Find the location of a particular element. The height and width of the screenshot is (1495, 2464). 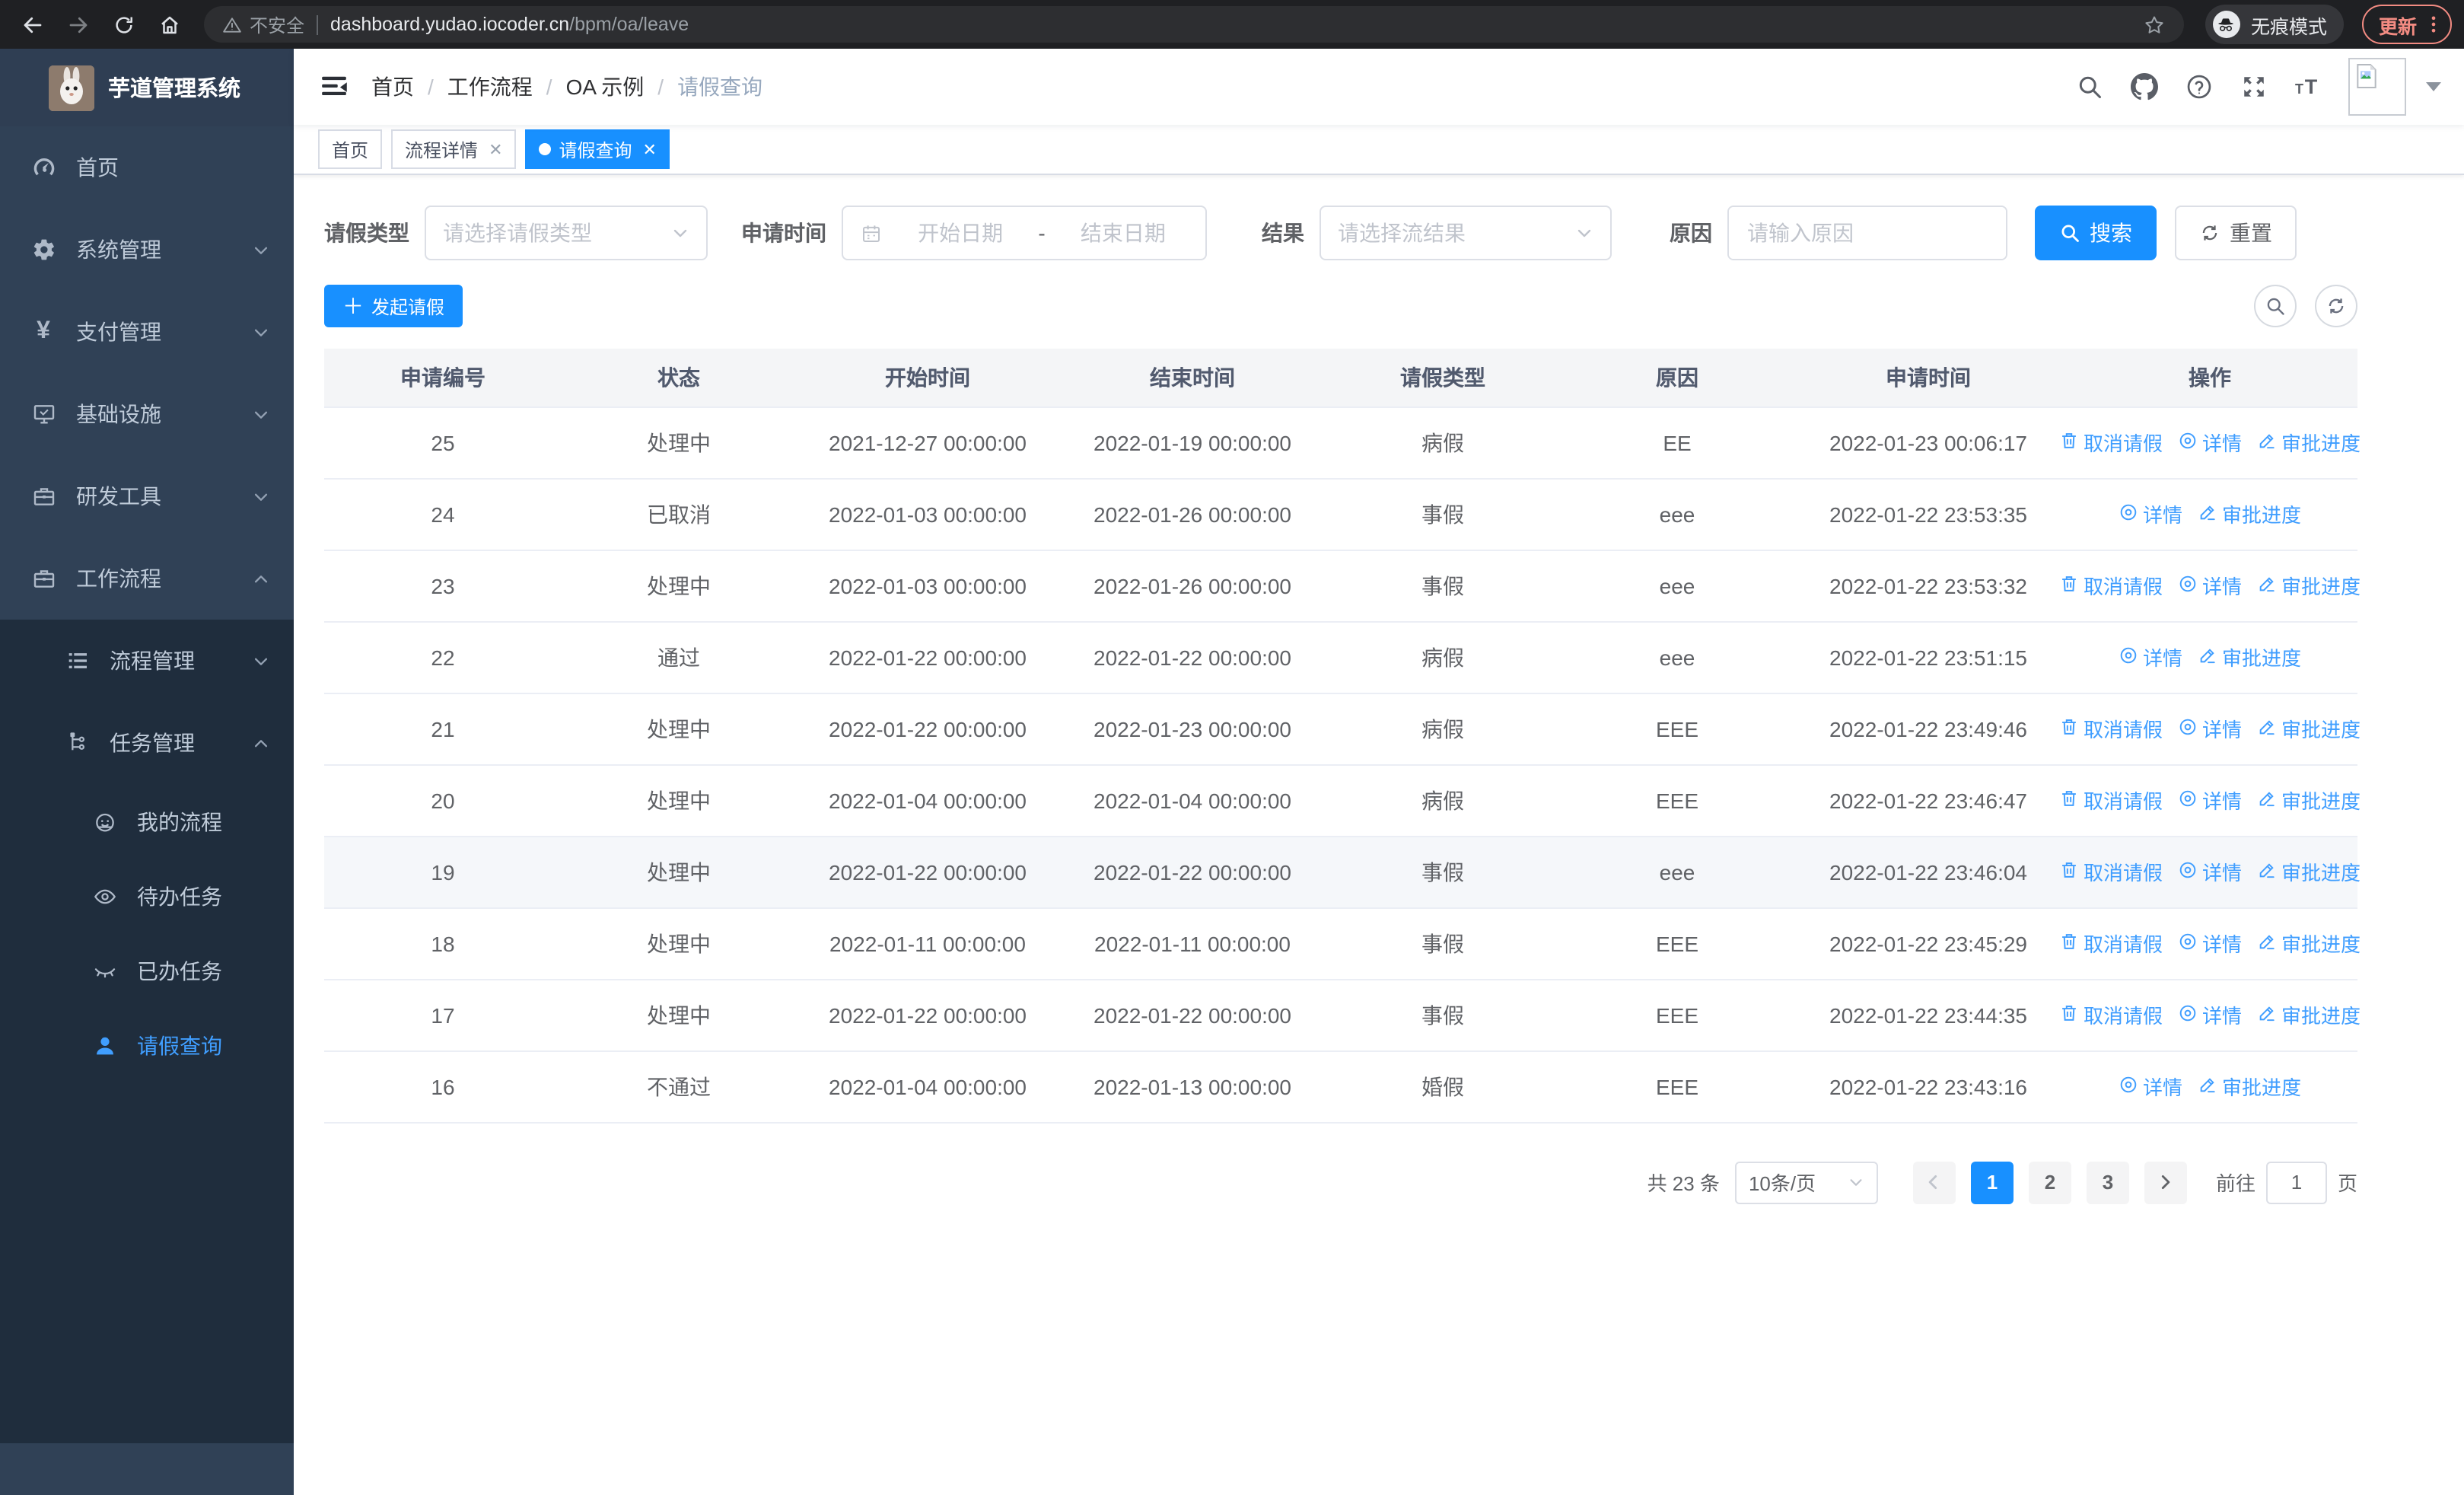

sidebar-item-label: 基础设施 is located at coordinates (118, 414).